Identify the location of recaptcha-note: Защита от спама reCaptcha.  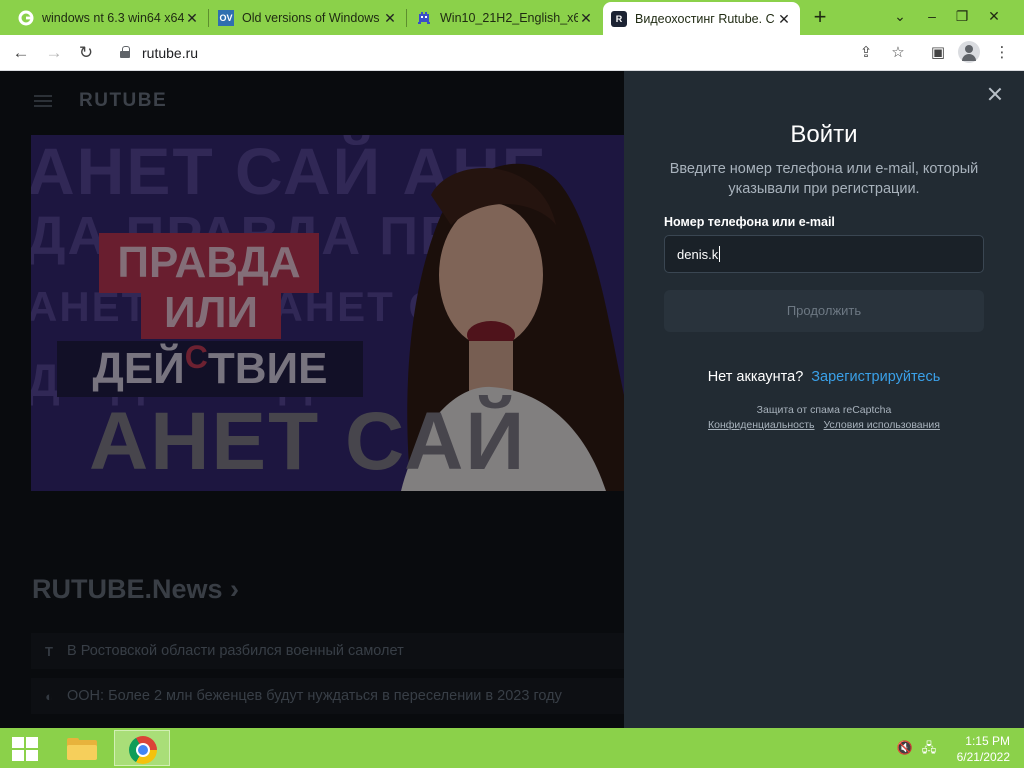
(824, 410).